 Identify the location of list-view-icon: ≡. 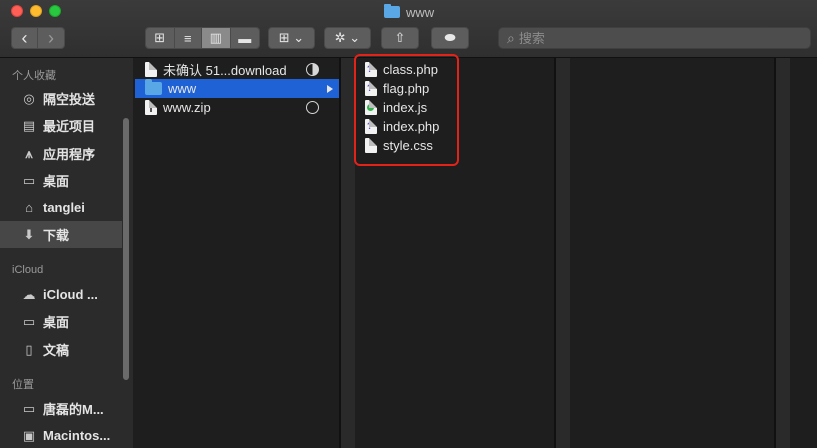
(187, 38).